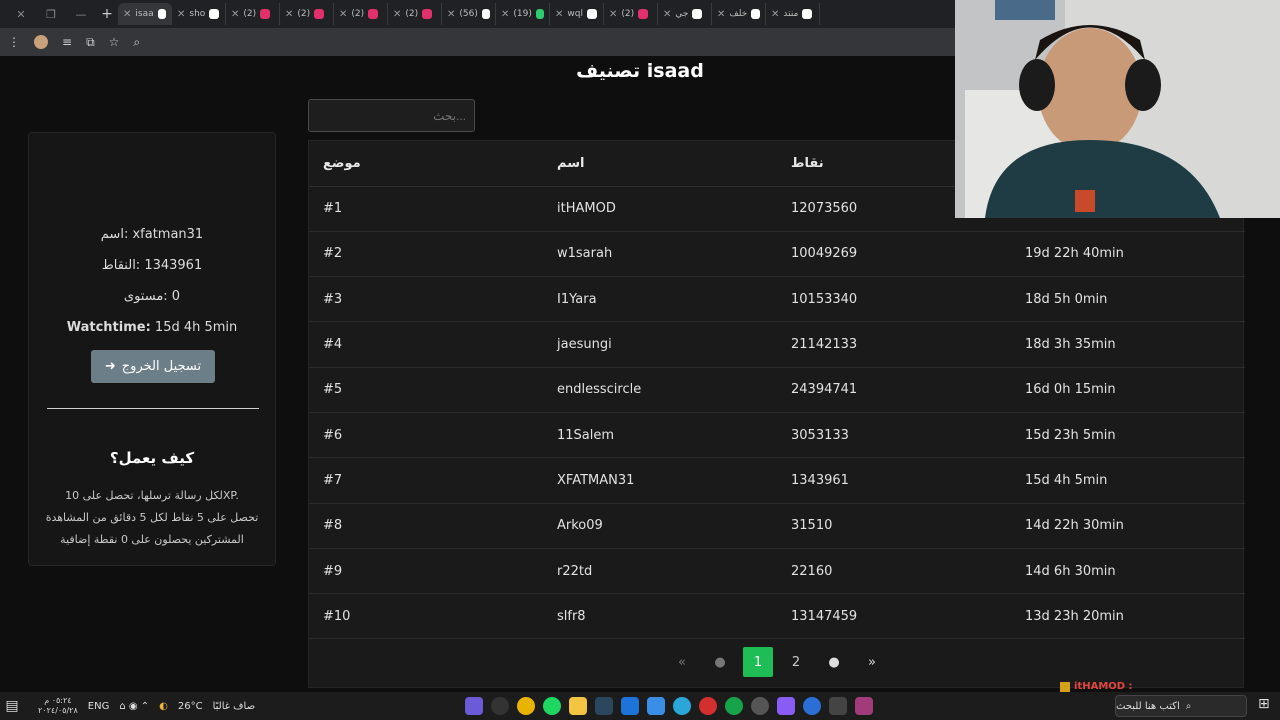  Describe the element at coordinates (777, 571) in the screenshot. I see `table-row: #9 r22td 22160 14d 6h 30min` at that location.